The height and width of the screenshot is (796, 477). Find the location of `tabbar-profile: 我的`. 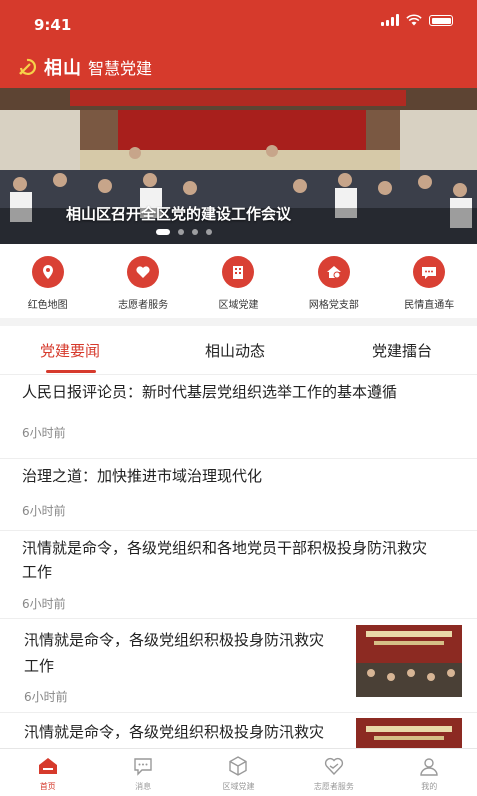

tabbar-profile: 我的 is located at coordinates (429, 772).